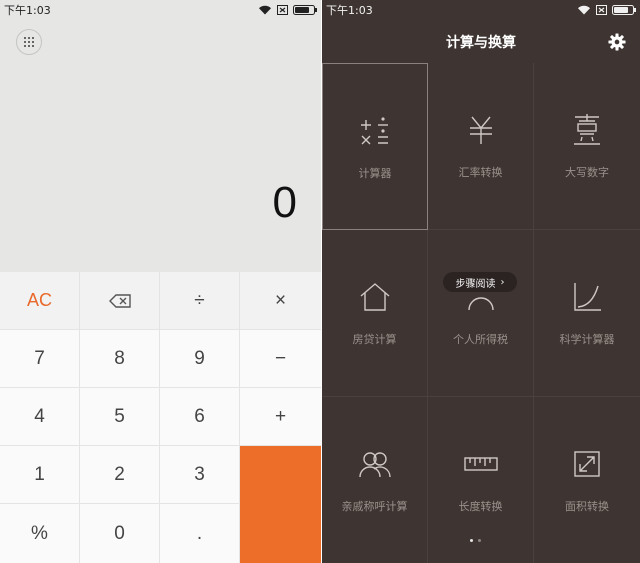 The height and width of the screenshot is (563, 640). What do you see at coordinates (481, 146) in the screenshot?
I see `tile-exchange-rate: 汇率转换` at bounding box center [481, 146].